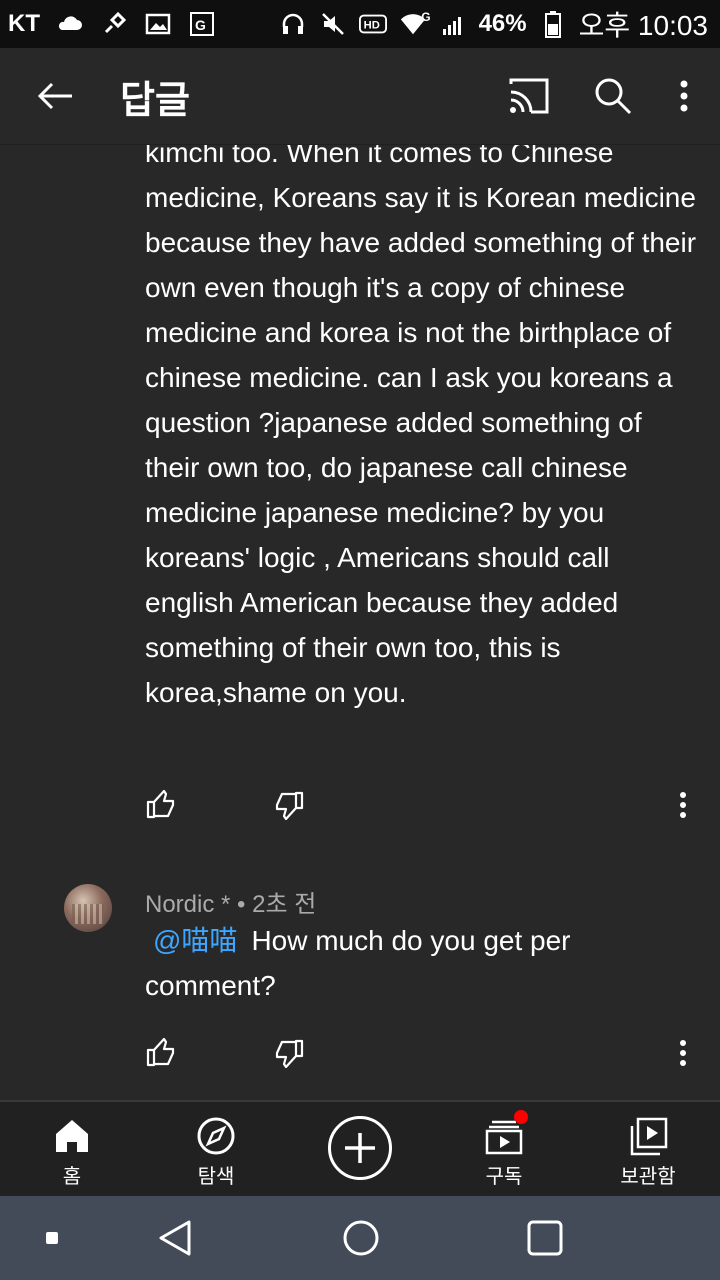 The height and width of the screenshot is (1280, 720). I want to click on clock: 오후 10:03, so click(643, 25).